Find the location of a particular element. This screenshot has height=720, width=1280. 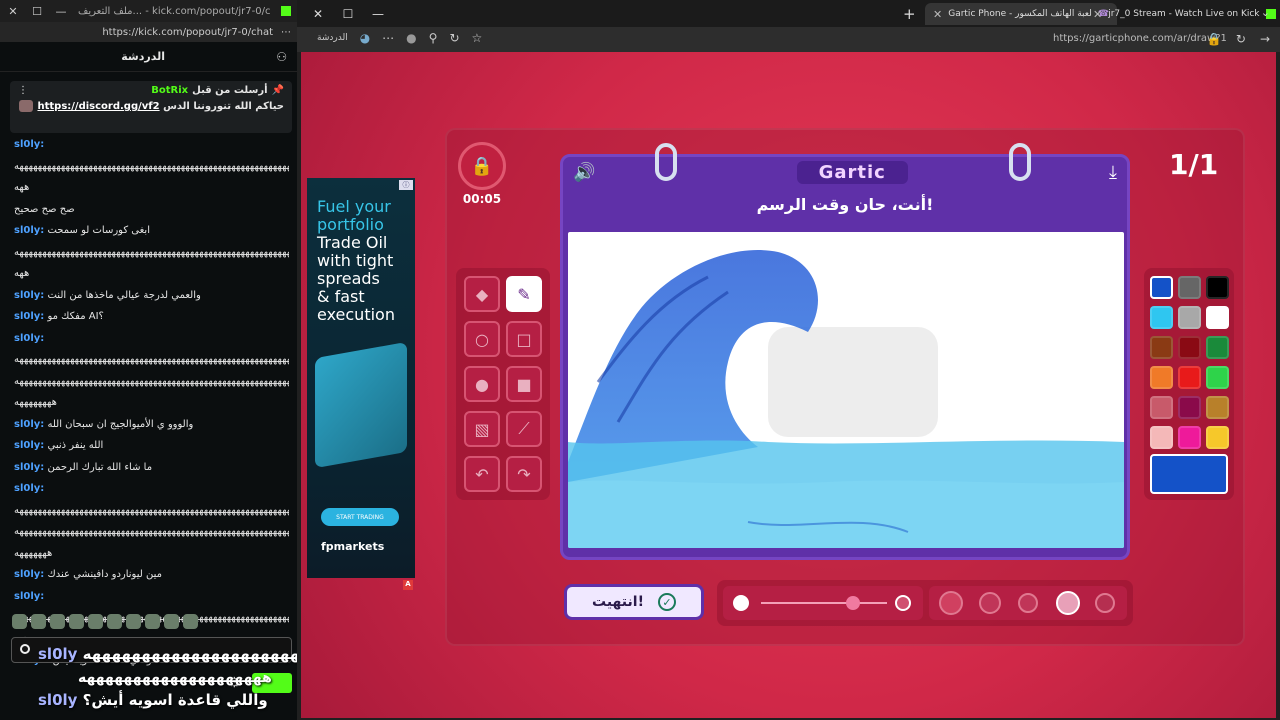

circle-fill-tool: ● is located at coordinates (482, 384).